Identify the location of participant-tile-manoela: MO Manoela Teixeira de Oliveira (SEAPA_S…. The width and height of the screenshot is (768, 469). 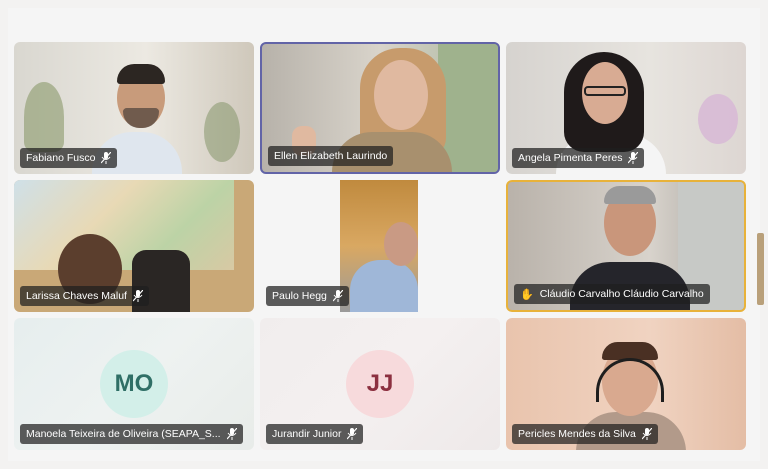
(134, 384).